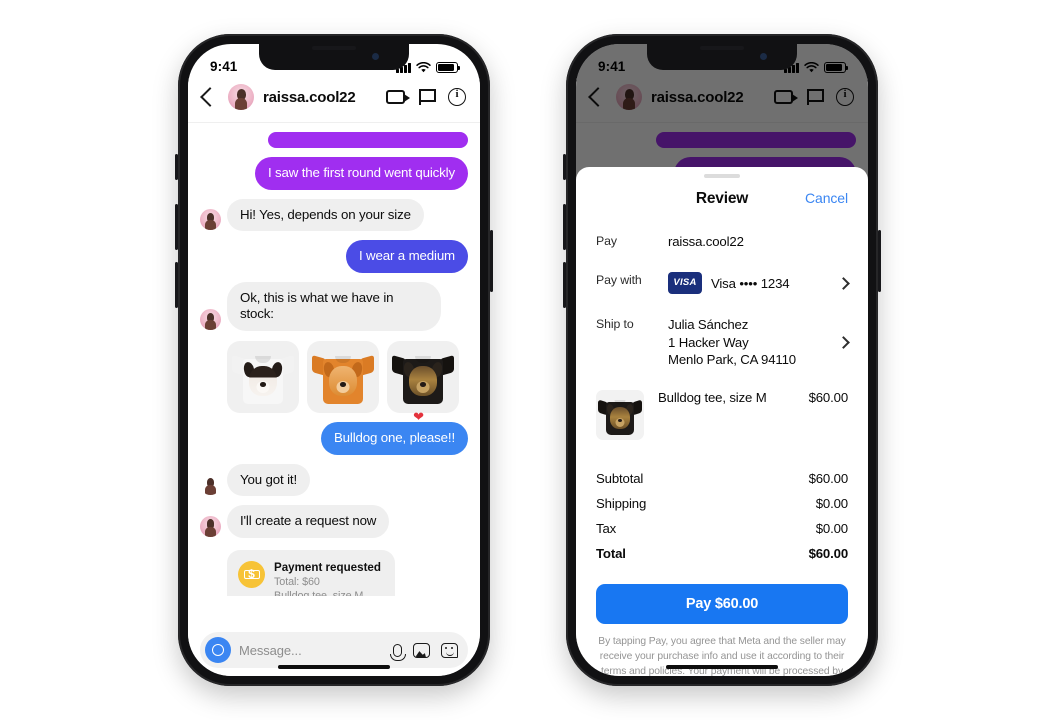  I want to click on pay-button: Pay $60.00, so click(722, 603).